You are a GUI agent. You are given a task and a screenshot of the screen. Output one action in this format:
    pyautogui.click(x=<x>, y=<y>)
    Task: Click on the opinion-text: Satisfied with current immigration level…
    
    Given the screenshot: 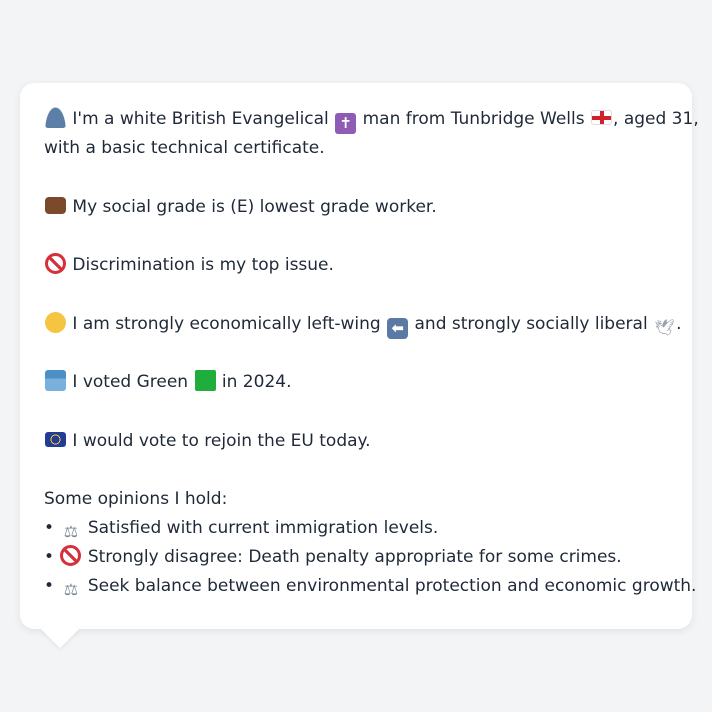 What is the action you would take?
    pyautogui.click(x=263, y=528)
    